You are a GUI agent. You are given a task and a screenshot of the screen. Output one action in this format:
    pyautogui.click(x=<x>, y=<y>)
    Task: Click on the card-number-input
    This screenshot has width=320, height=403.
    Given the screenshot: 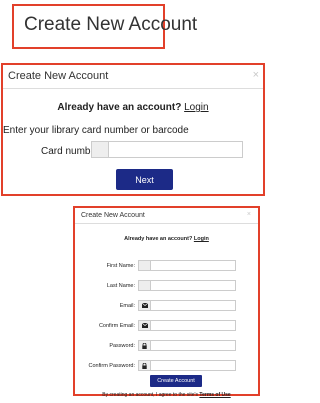 What is the action you would take?
    pyautogui.click(x=176, y=149)
    